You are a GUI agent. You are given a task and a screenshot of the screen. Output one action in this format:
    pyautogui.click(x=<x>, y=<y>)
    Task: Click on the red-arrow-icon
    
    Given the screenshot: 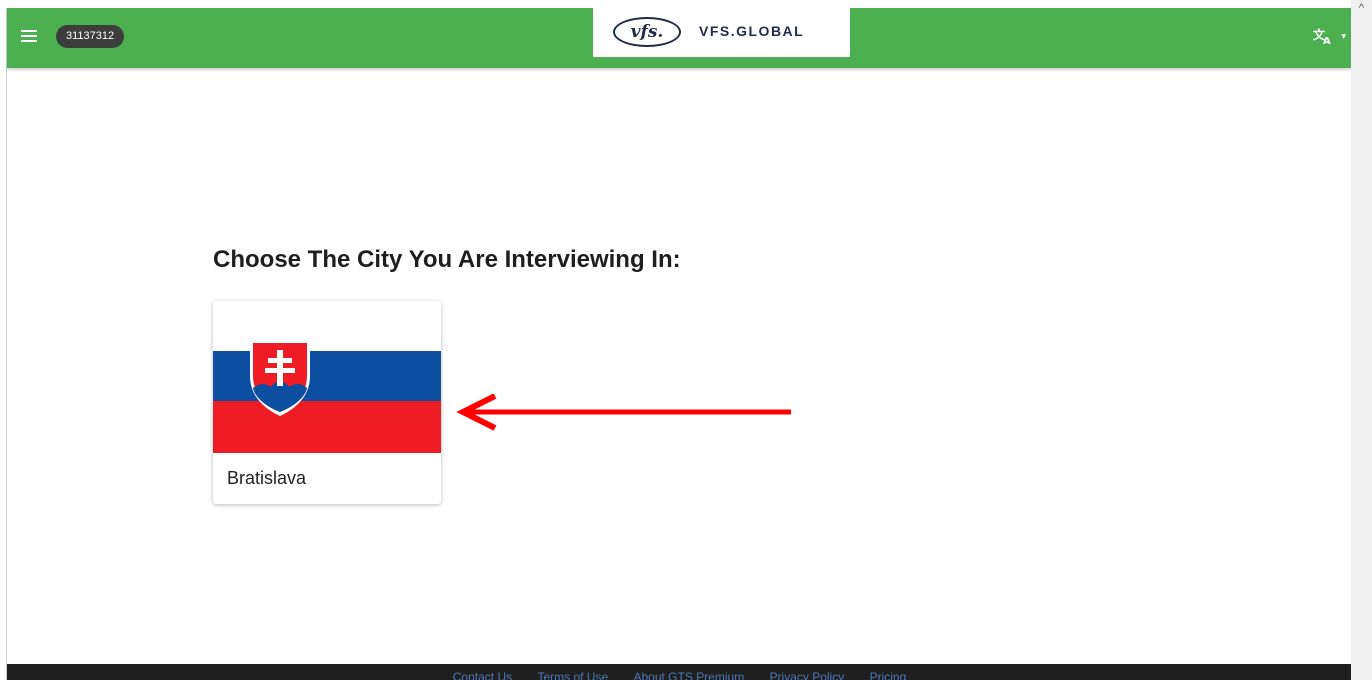 What is the action you would take?
    pyautogui.click(x=623, y=412)
    